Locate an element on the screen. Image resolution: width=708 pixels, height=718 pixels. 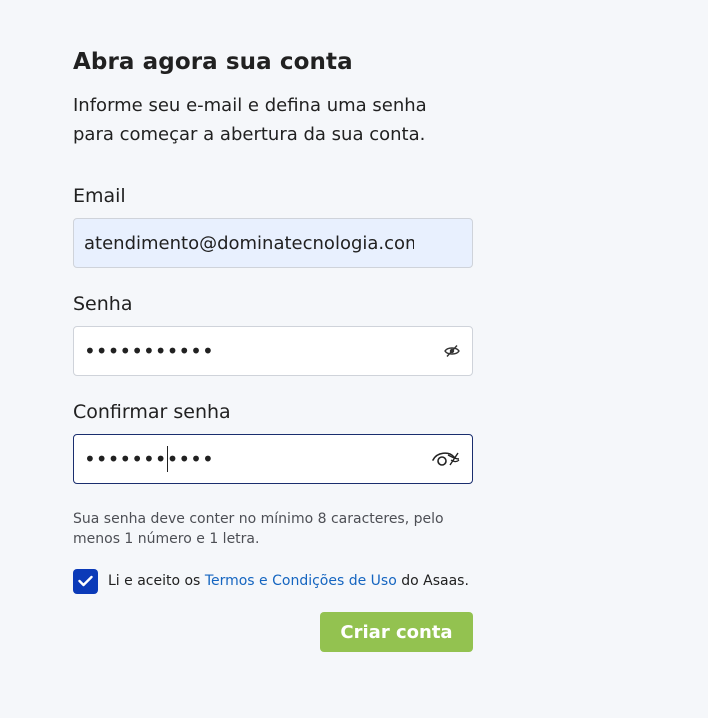
confirm-password-field-box is located at coordinates (273, 459).